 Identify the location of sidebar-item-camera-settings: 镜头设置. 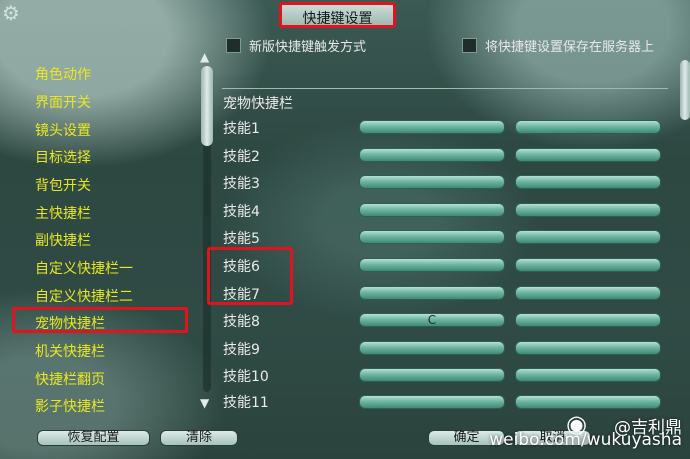
(63, 130).